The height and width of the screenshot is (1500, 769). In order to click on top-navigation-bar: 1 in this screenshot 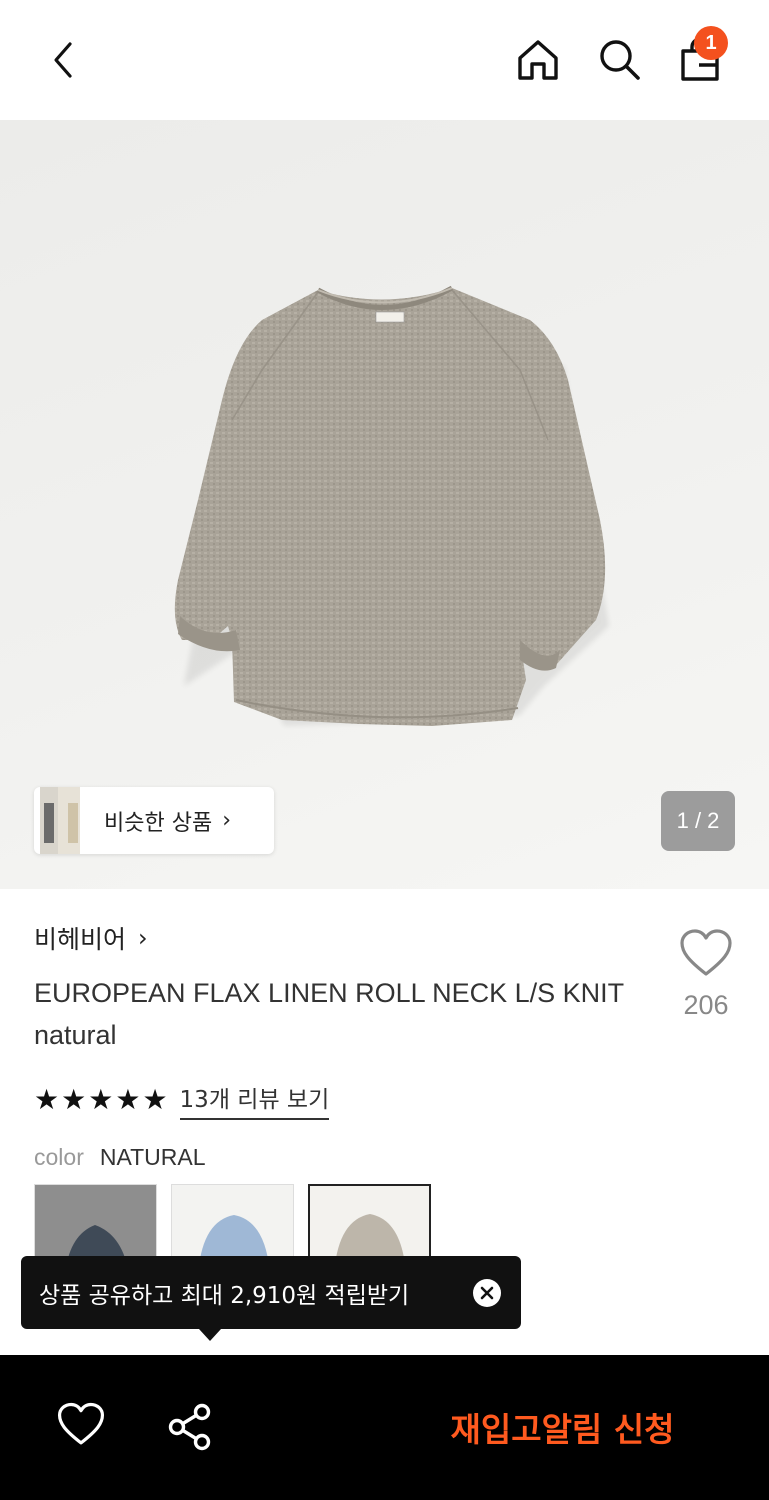, I will do `click(384, 60)`.